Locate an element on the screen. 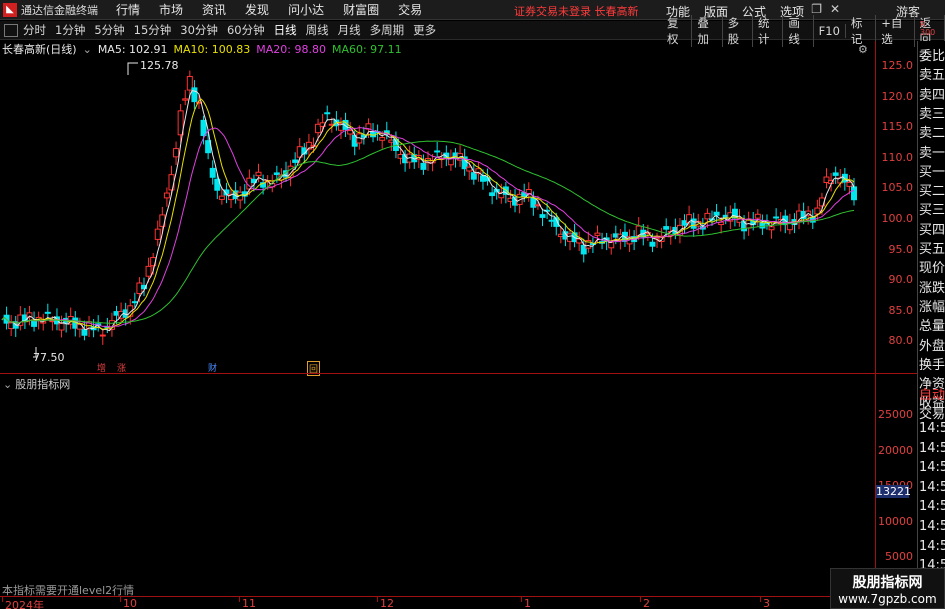  side-panel-item: 交易 is located at coordinates (932, 412).